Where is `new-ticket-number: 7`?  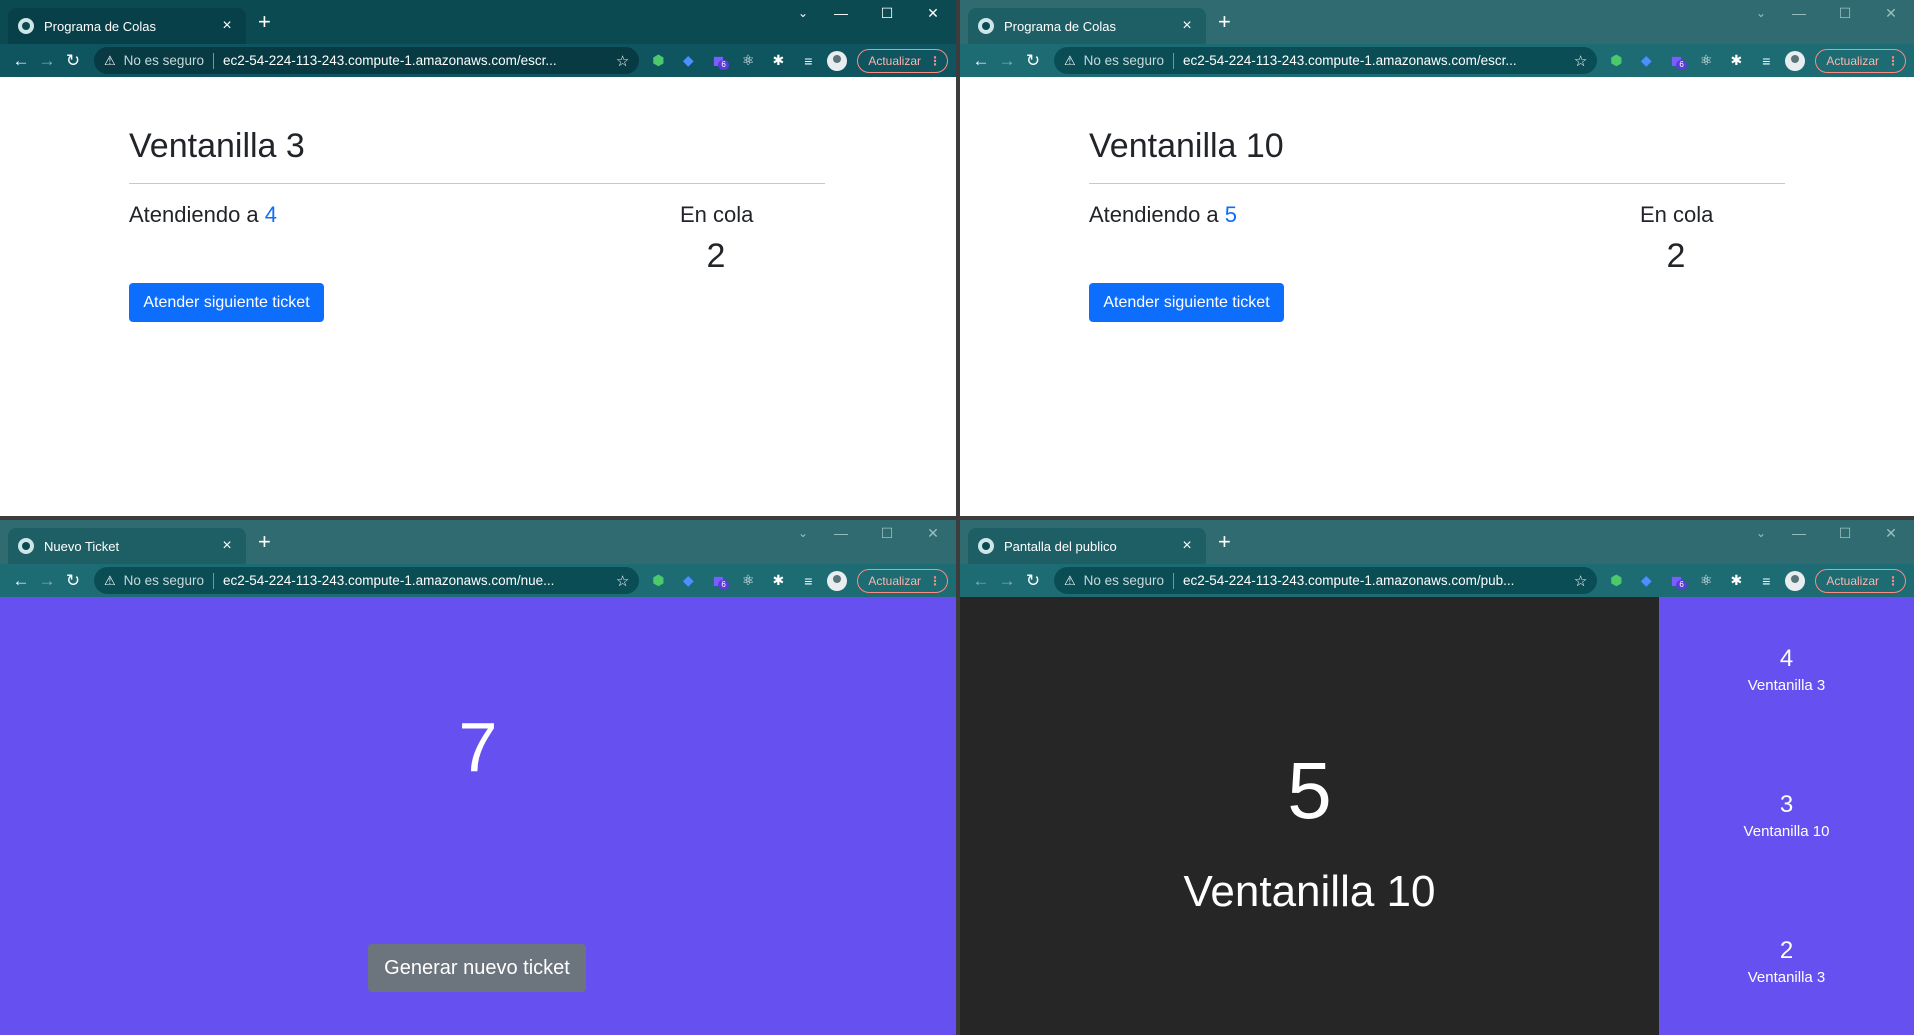 new-ticket-number: 7 is located at coordinates (478, 747).